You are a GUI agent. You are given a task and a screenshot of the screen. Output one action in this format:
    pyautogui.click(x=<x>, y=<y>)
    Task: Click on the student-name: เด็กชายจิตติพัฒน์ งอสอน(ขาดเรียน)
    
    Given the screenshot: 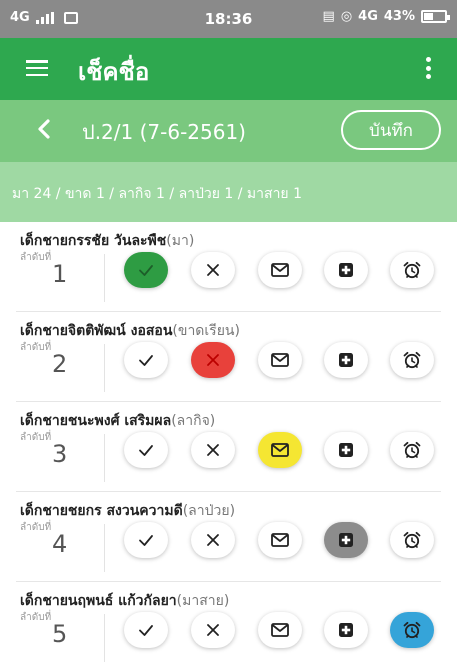 What is the action you would take?
    pyautogui.click(x=130, y=331)
    